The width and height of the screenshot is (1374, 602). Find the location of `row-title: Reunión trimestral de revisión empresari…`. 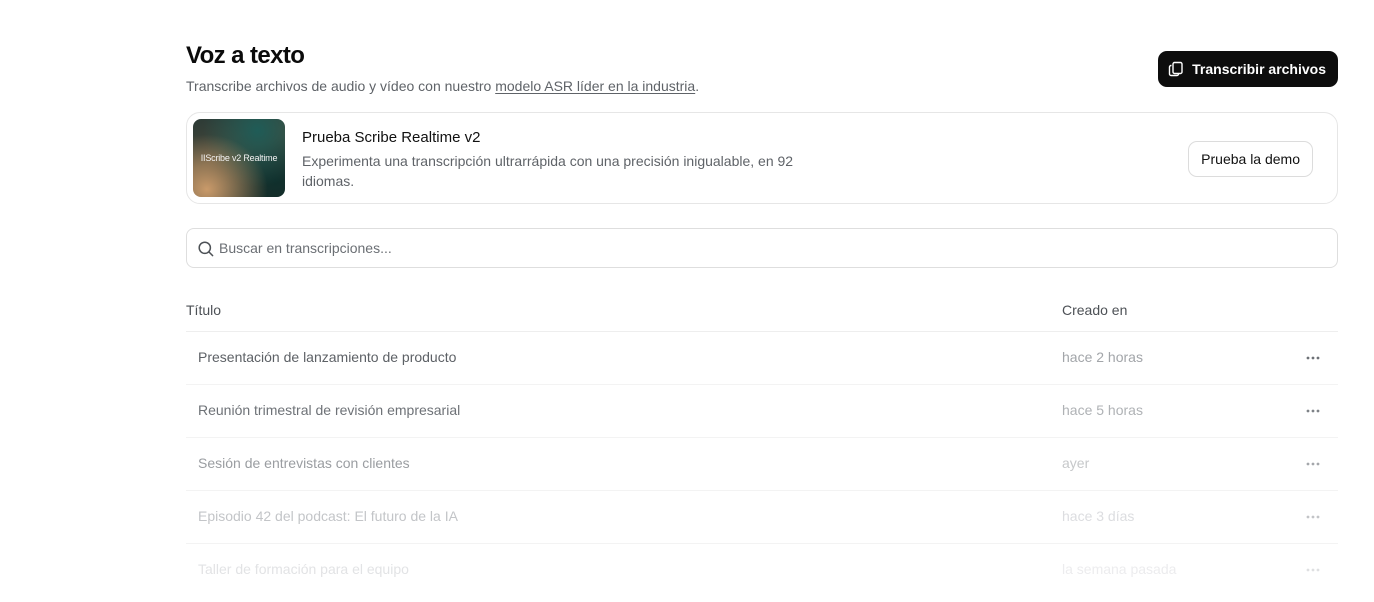

row-title: Reunión trimestral de revisión empresari… is located at coordinates (329, 410).